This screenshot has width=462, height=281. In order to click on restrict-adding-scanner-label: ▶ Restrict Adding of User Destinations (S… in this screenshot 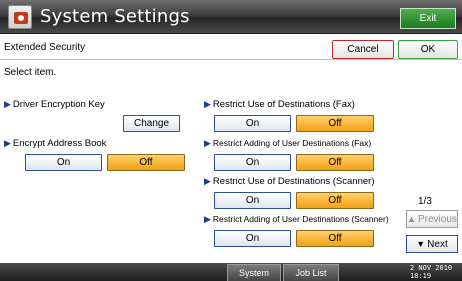, I will do `click(296, 219)`.